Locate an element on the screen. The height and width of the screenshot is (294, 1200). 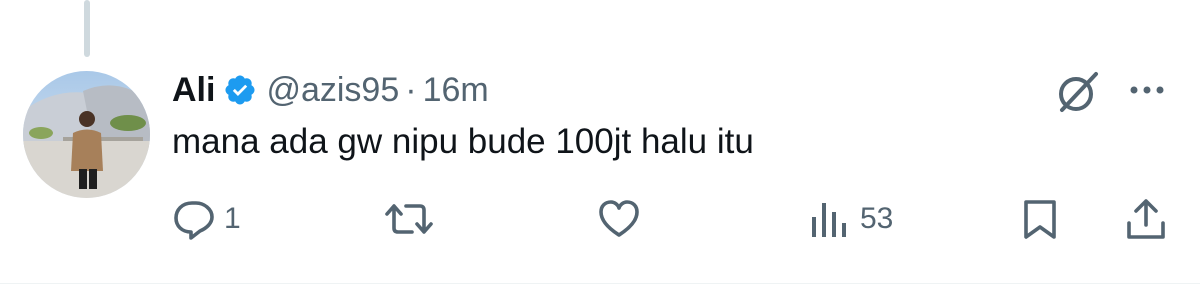
share-button is located at coordinates (1146, 219).